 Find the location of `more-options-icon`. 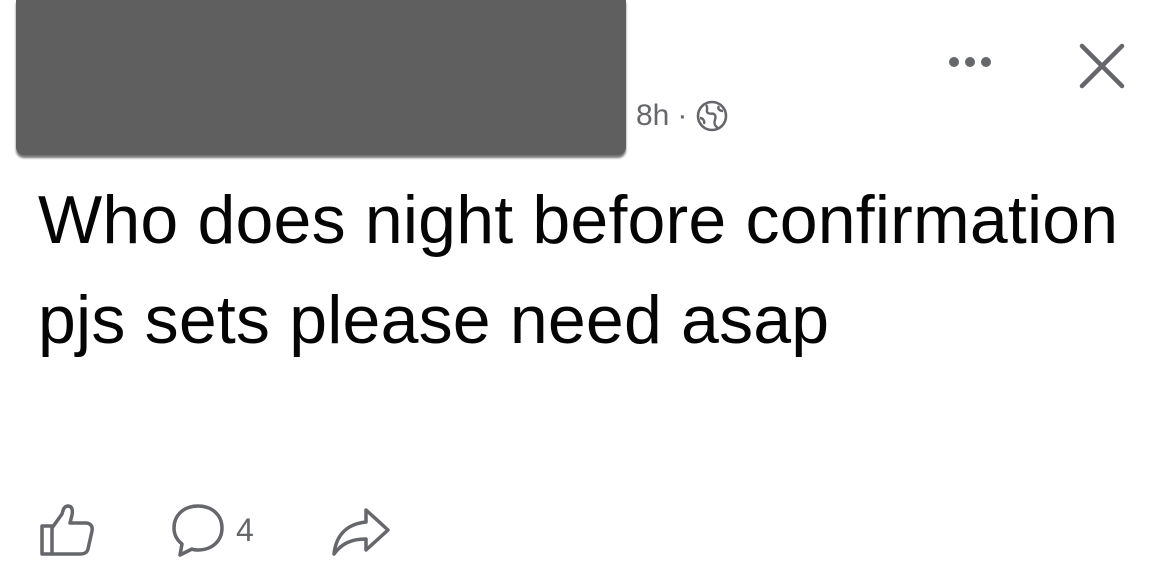

more-options-icon is located at coordinates (970, 62).